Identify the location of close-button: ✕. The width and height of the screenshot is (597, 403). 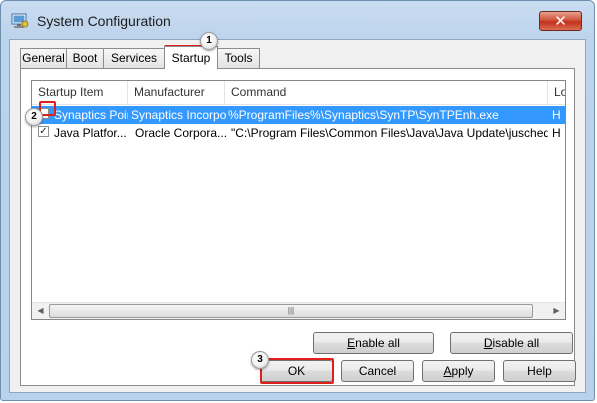
(560, 21).